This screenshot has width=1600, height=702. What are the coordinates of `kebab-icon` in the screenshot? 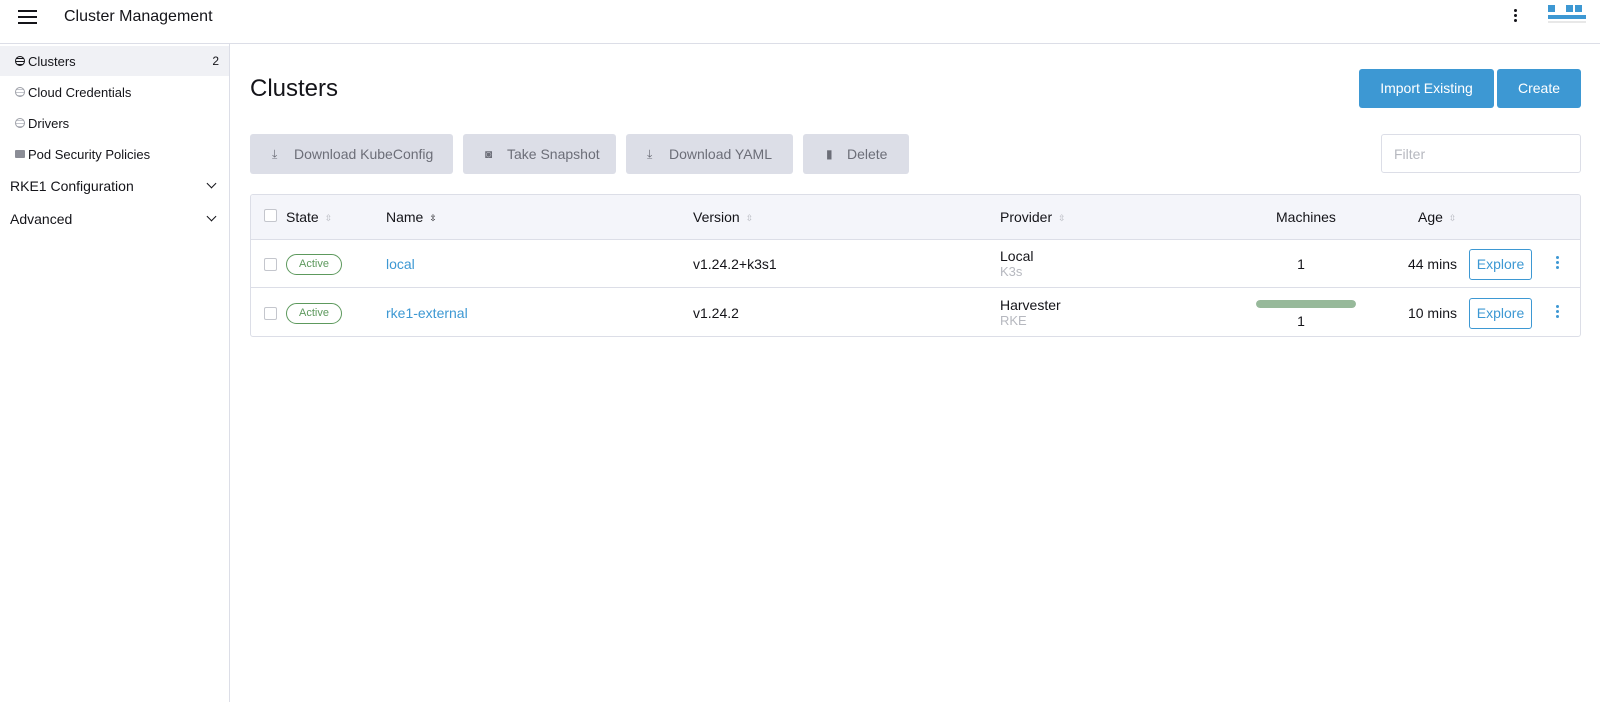 It's located at (1515, 18).